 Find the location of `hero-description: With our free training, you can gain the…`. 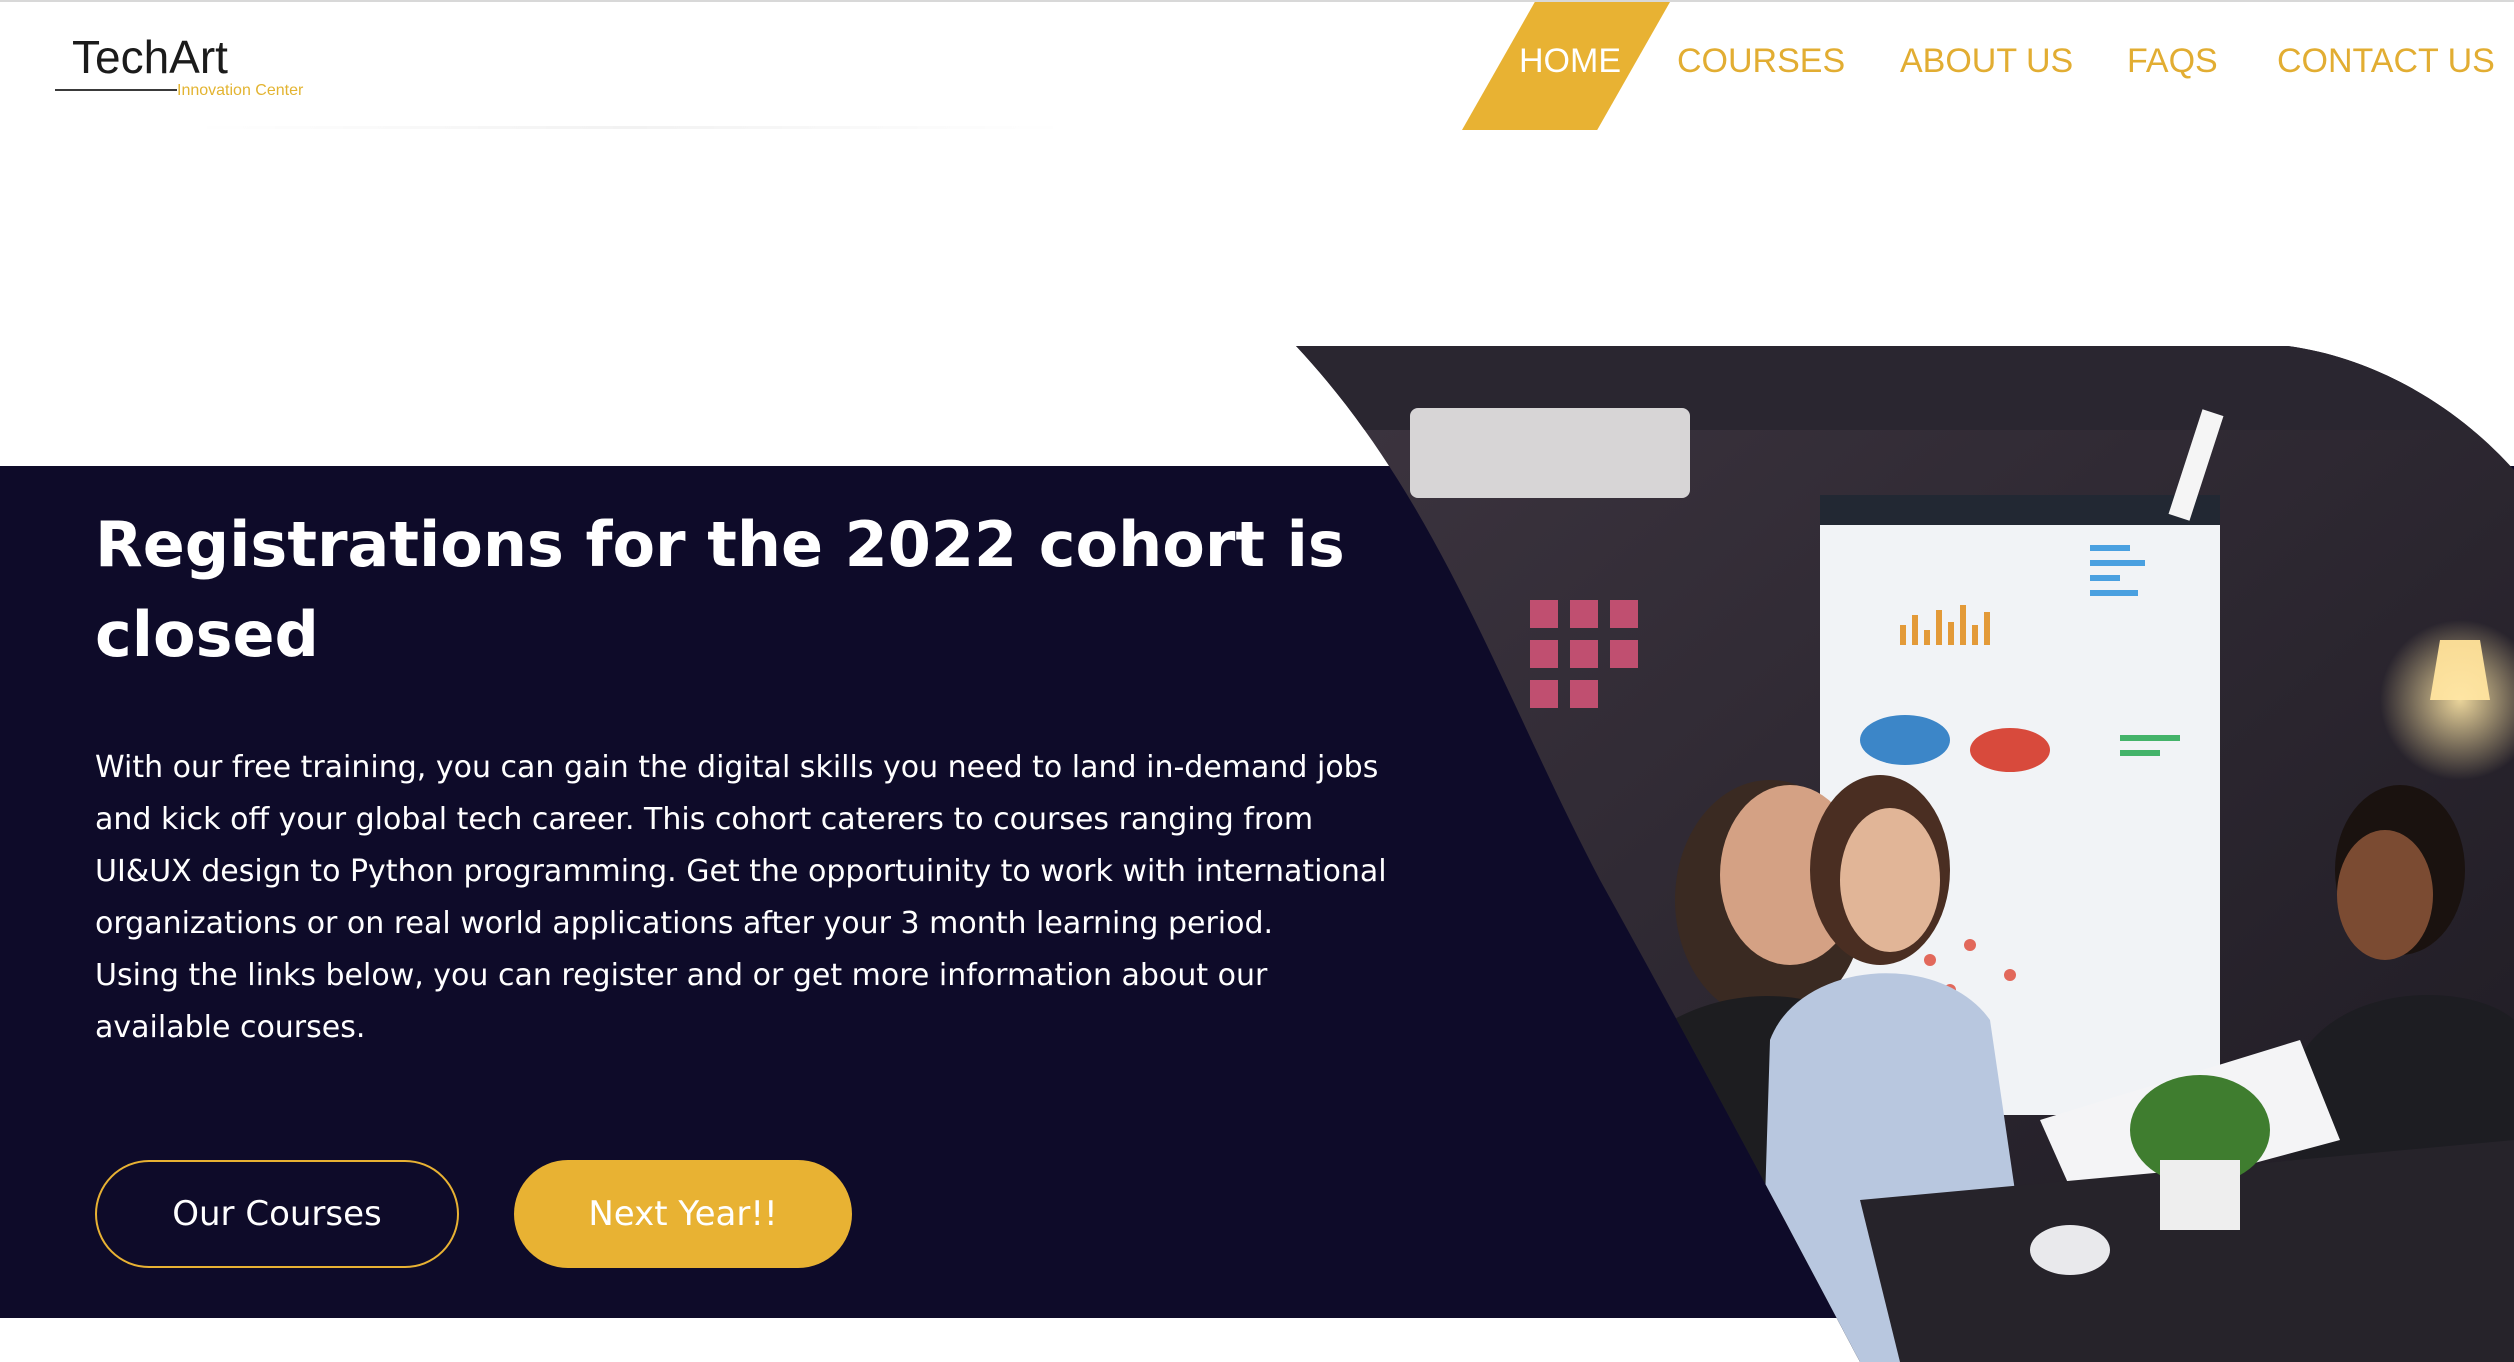

hero-description: With our free training, you can gain the… is located at coordinates (745, 898).